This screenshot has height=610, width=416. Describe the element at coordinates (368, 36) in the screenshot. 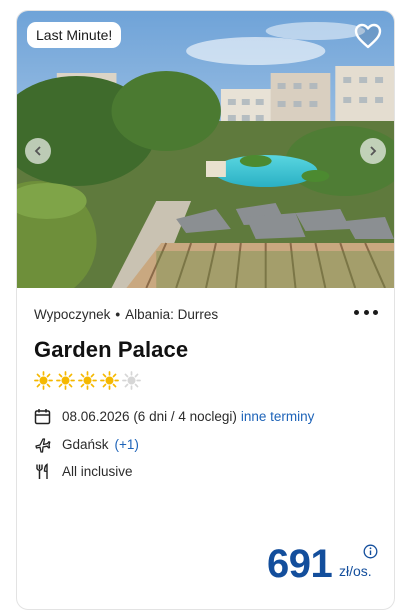

I see `heart-icon` at that location.